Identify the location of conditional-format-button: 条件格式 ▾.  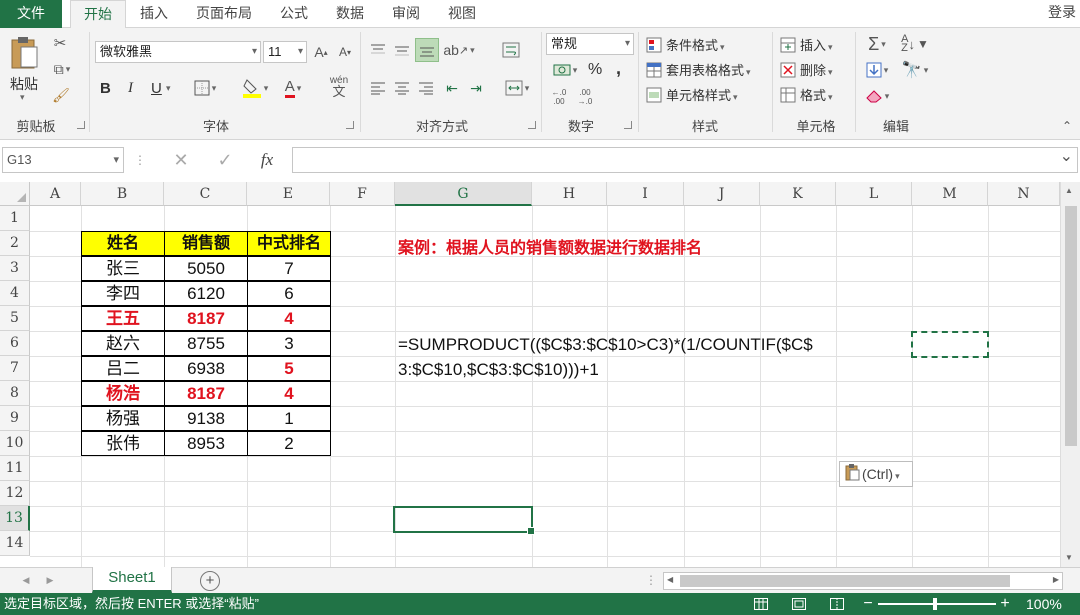
(695, 44).